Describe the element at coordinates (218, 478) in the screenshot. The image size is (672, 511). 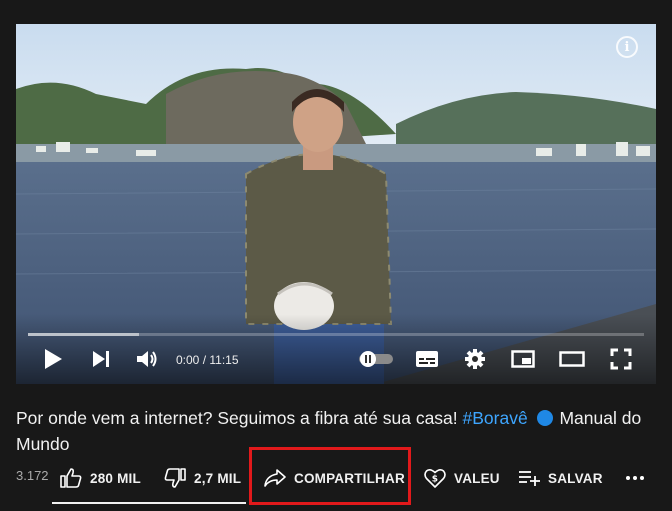
I see `dislike-count: 2,7 MIL` at that location.